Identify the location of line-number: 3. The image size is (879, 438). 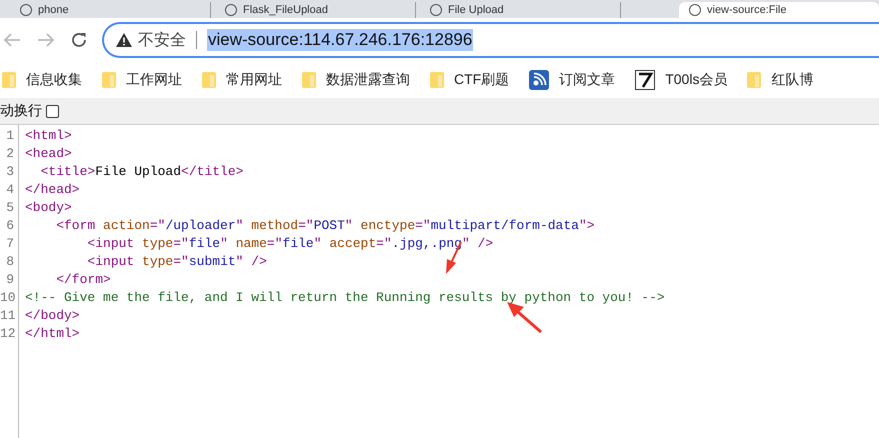
(9, 171).